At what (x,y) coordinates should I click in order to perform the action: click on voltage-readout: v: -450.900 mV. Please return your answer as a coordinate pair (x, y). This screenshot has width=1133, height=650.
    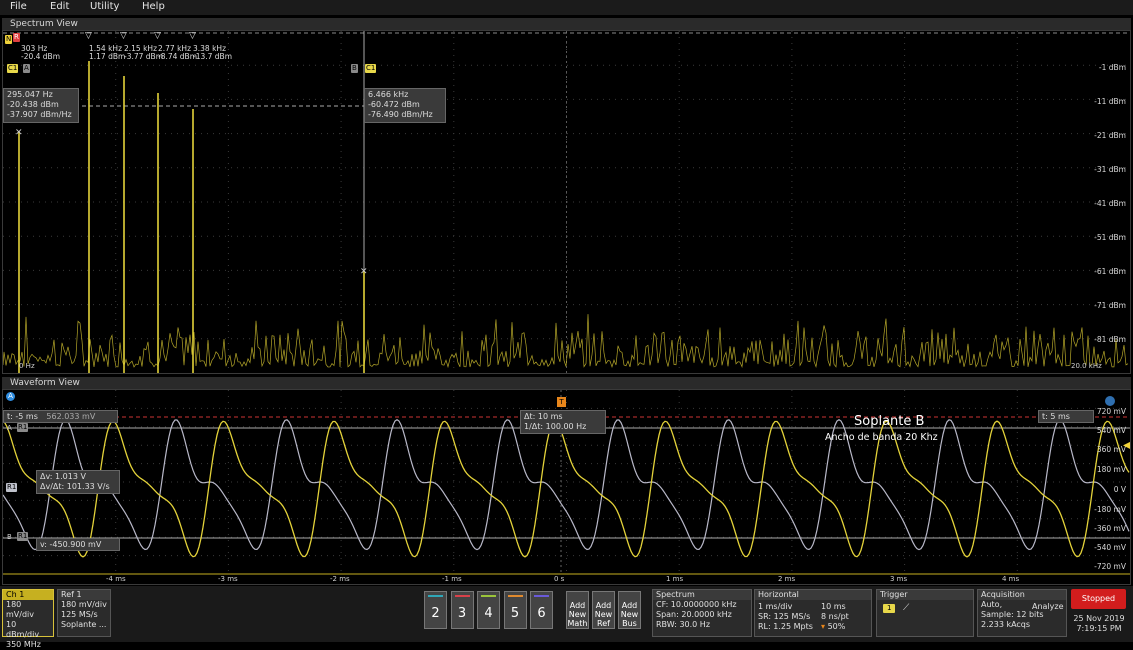
    Looking at the image, I should click on (78, 544).